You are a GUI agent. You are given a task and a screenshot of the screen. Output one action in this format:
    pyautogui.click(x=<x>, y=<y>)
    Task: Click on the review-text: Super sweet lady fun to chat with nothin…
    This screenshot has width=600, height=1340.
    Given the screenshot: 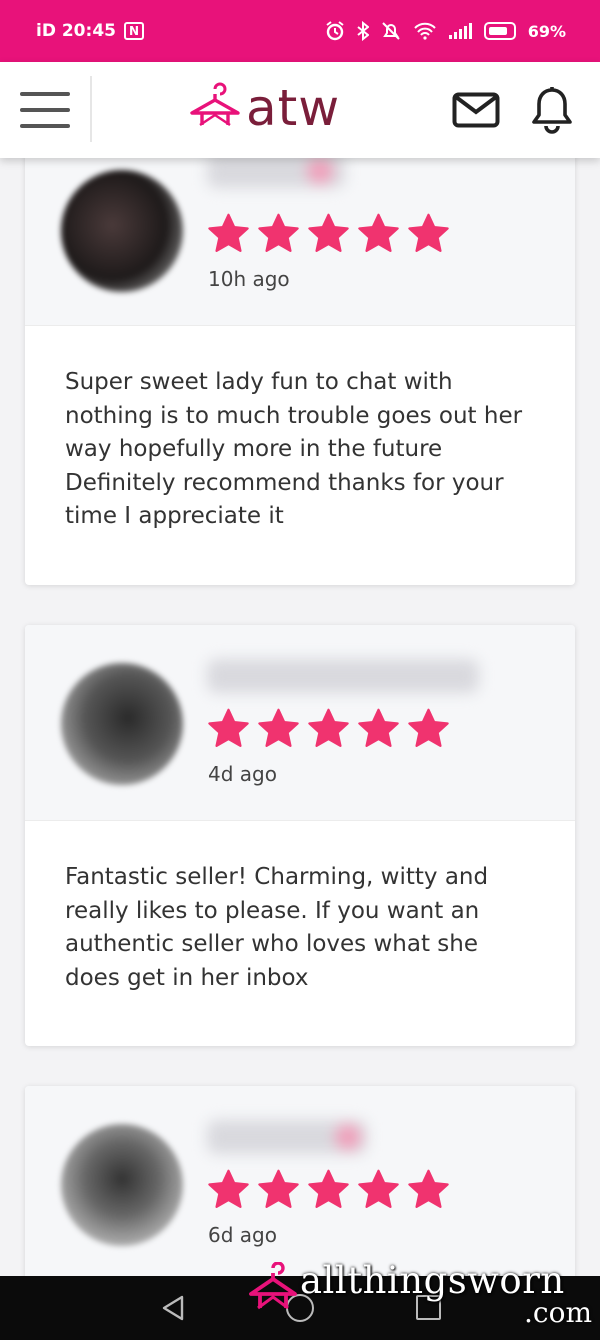 What is the action you would take?
    pyautogui.click(x=294, y=449)
    